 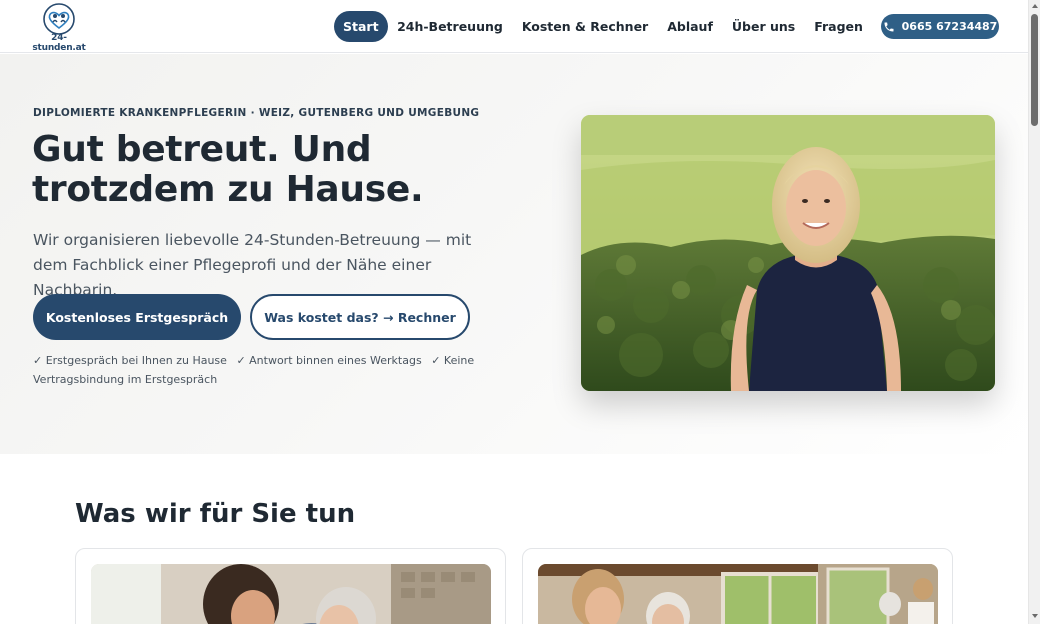 I want to click on logo-text: 24-stunden.at, so click(x=59, y=43).